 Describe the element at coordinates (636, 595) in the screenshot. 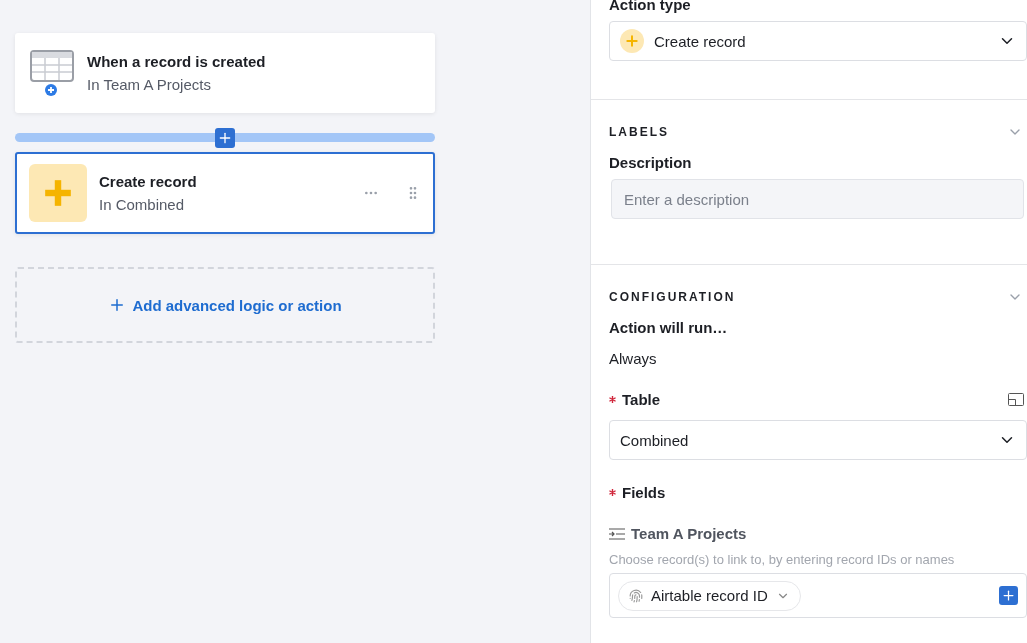

I see `fingerprint-icon` at that location.